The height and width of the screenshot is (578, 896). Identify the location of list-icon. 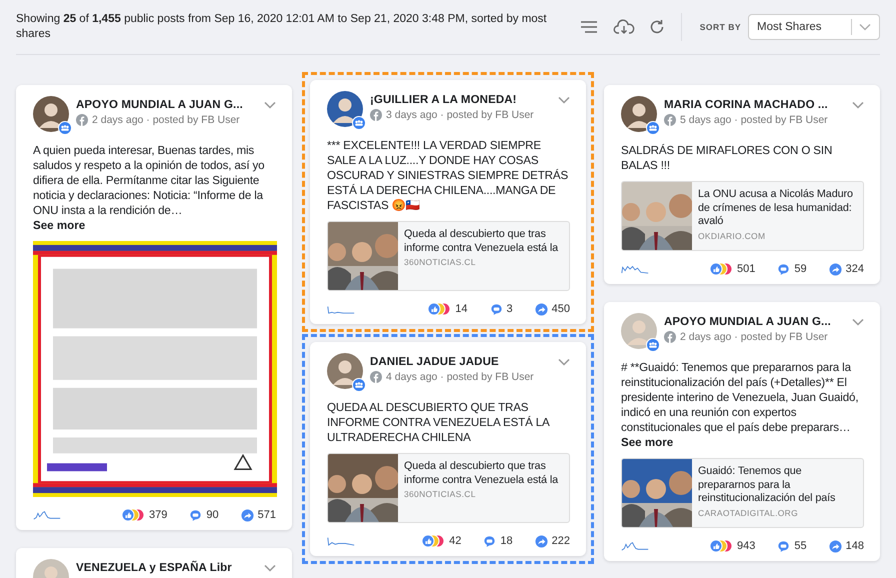
(588, 27).